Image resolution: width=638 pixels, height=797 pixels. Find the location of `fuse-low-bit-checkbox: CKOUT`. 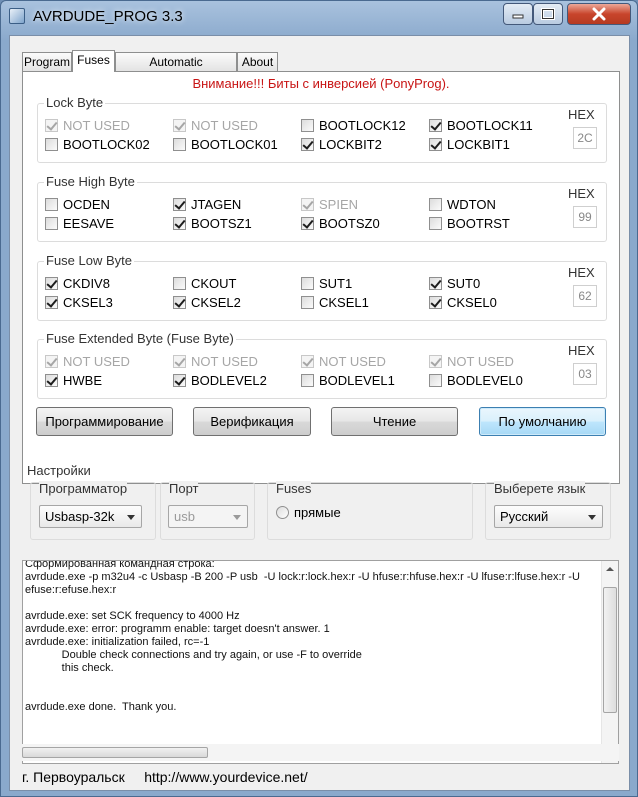

fuse-low-bit-checkbox: CKOUT is located at coordinates (205, 283).